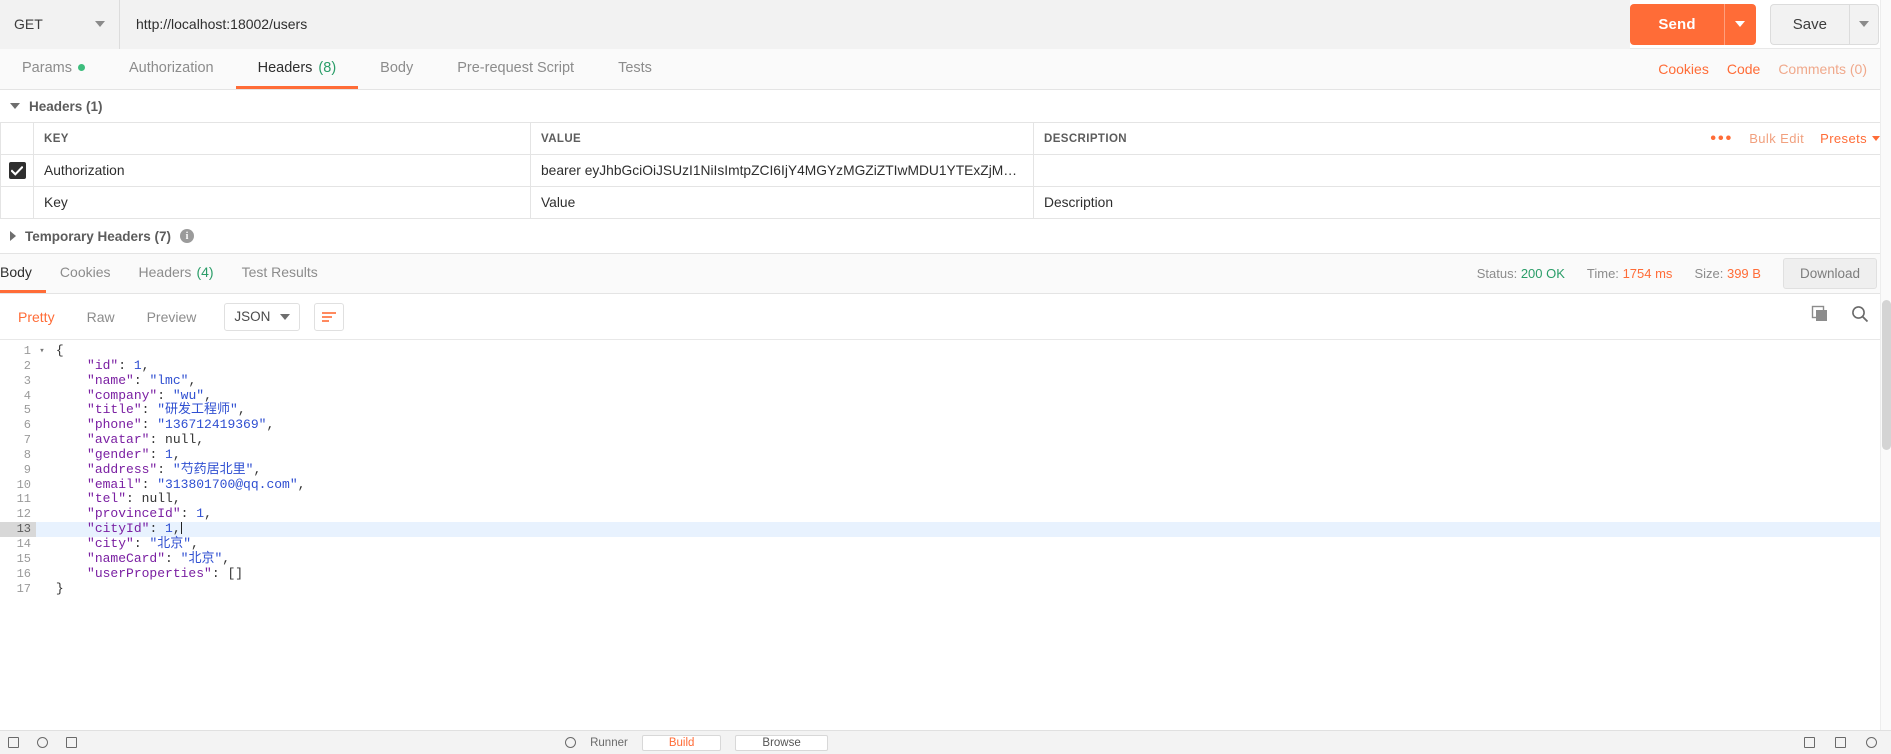 Image resolution: width=1891 pixels, height=754 pixels. Describe the element at coordinates (1602, 273) in the screenshot. I see `response-time-label: Time:` at that location.